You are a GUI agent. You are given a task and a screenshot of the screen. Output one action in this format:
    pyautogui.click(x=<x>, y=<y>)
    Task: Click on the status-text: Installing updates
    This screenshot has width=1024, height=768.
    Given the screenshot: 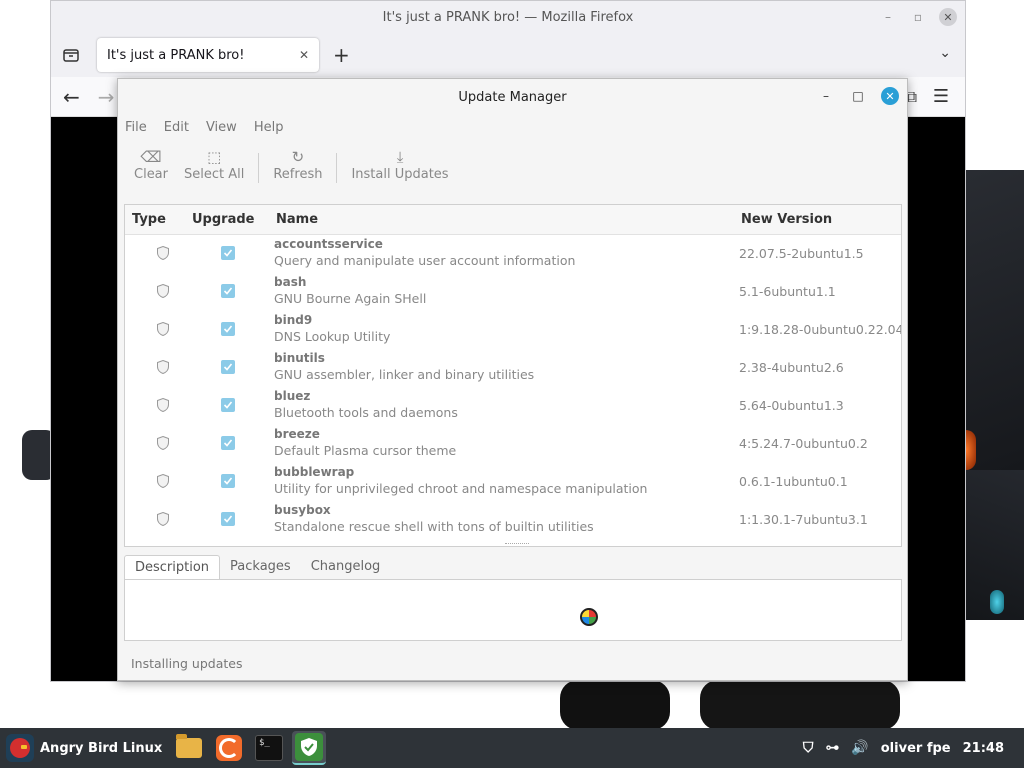 What is the action you would take?
    pyautogui.click(x=187, y=663)
    